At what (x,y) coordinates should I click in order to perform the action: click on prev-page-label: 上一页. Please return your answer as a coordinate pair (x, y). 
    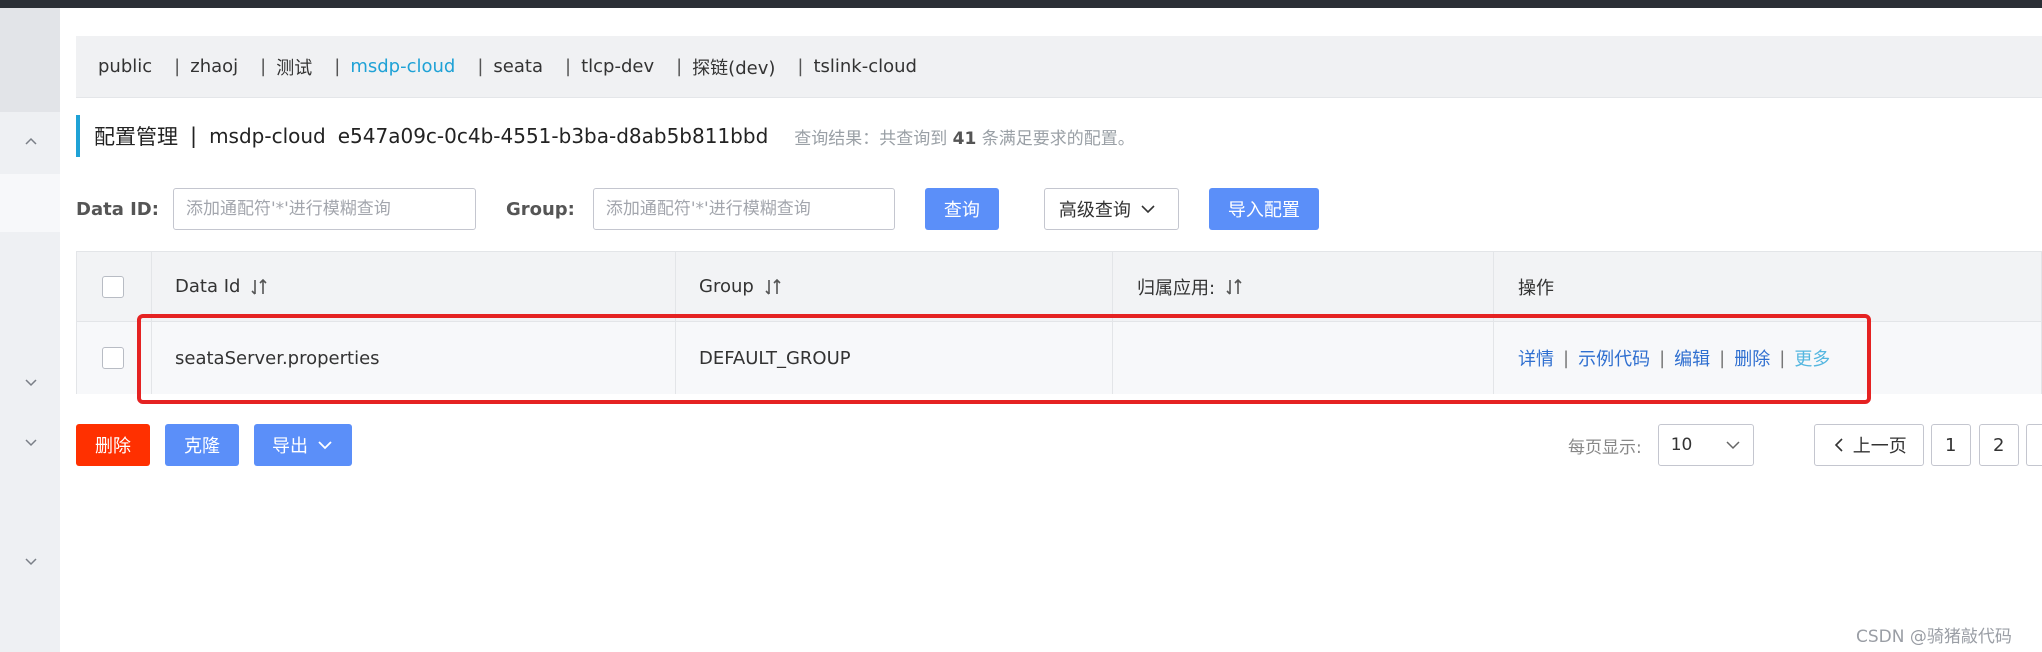
    Looking at the image, I should click on (1879, 446).